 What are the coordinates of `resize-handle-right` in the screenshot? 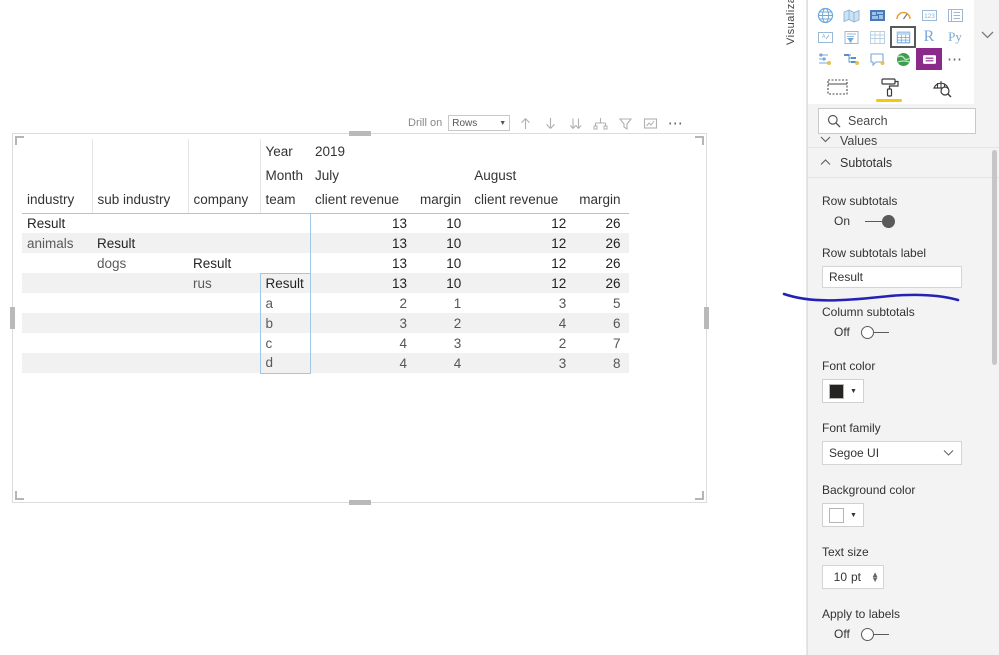 It's located at (706, 318).